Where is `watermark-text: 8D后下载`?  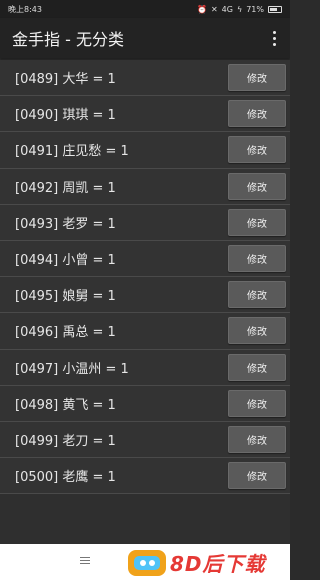 watermark-text: 8D后下载 is located at coordinates (218, 564).